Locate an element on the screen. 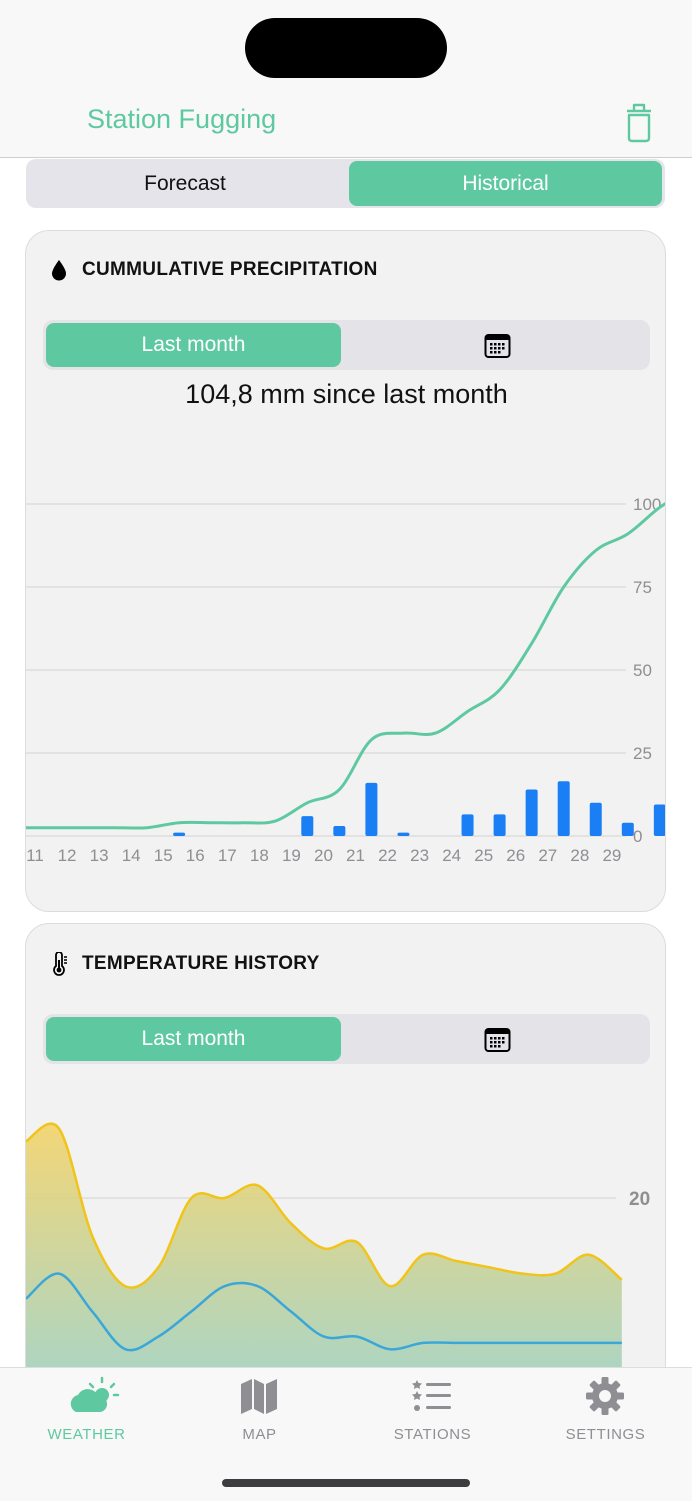 Image resolution: width=692 pixels, height=1501 pixels. droplet-icon is located at coordinates (59, 270).